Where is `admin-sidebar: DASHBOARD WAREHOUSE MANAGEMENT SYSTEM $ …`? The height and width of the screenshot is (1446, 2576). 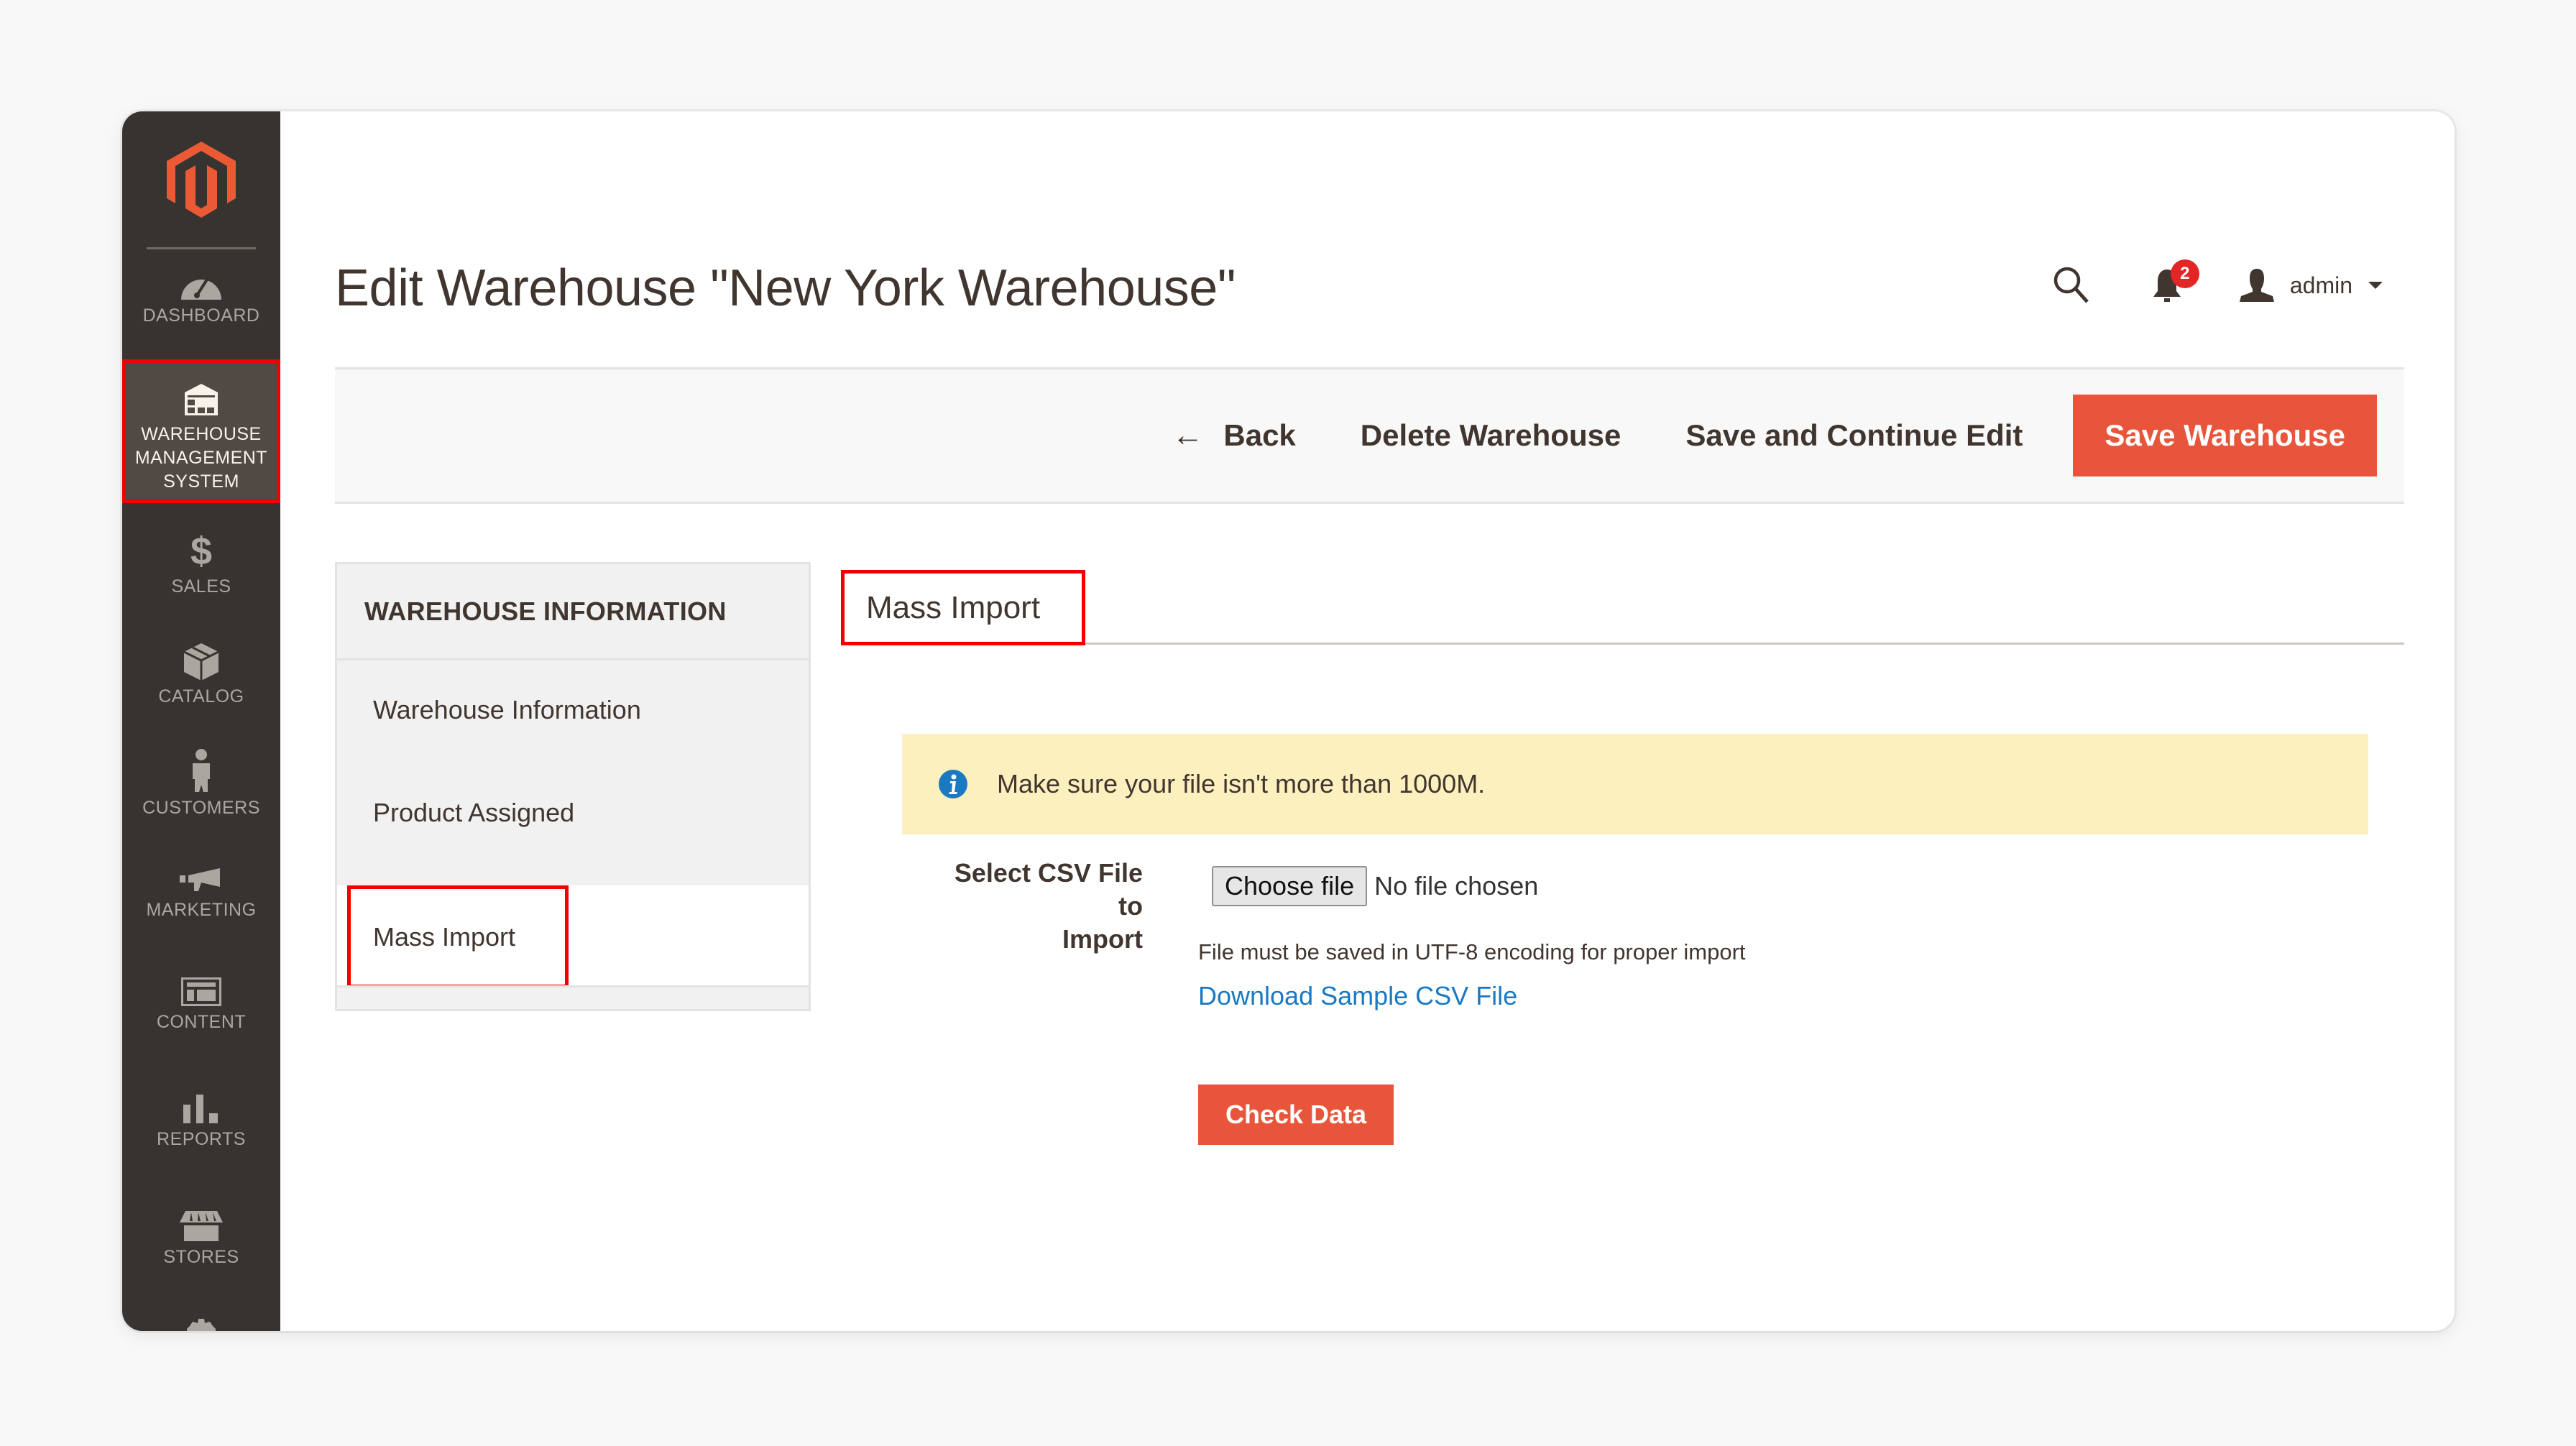
admin-sidebar: DASHBOARD WAREHOUSE MANAGEMENT SYSTEM $ … is located at coordinates (201, 721).